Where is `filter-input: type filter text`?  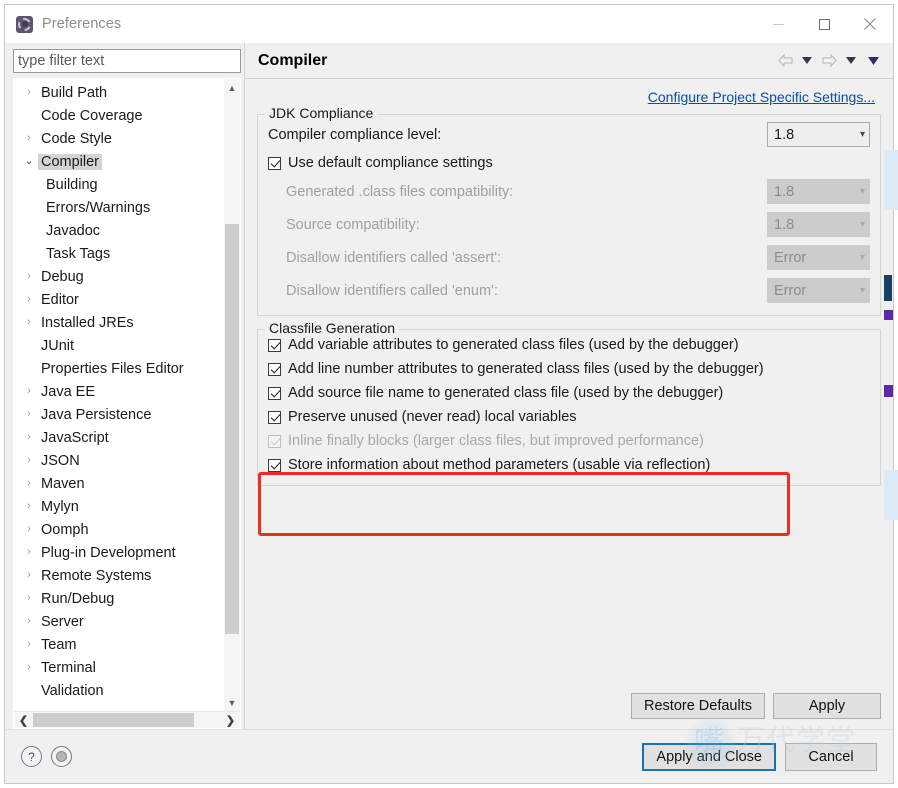 filter-input: type filter text is located at coordinates (127, 61).